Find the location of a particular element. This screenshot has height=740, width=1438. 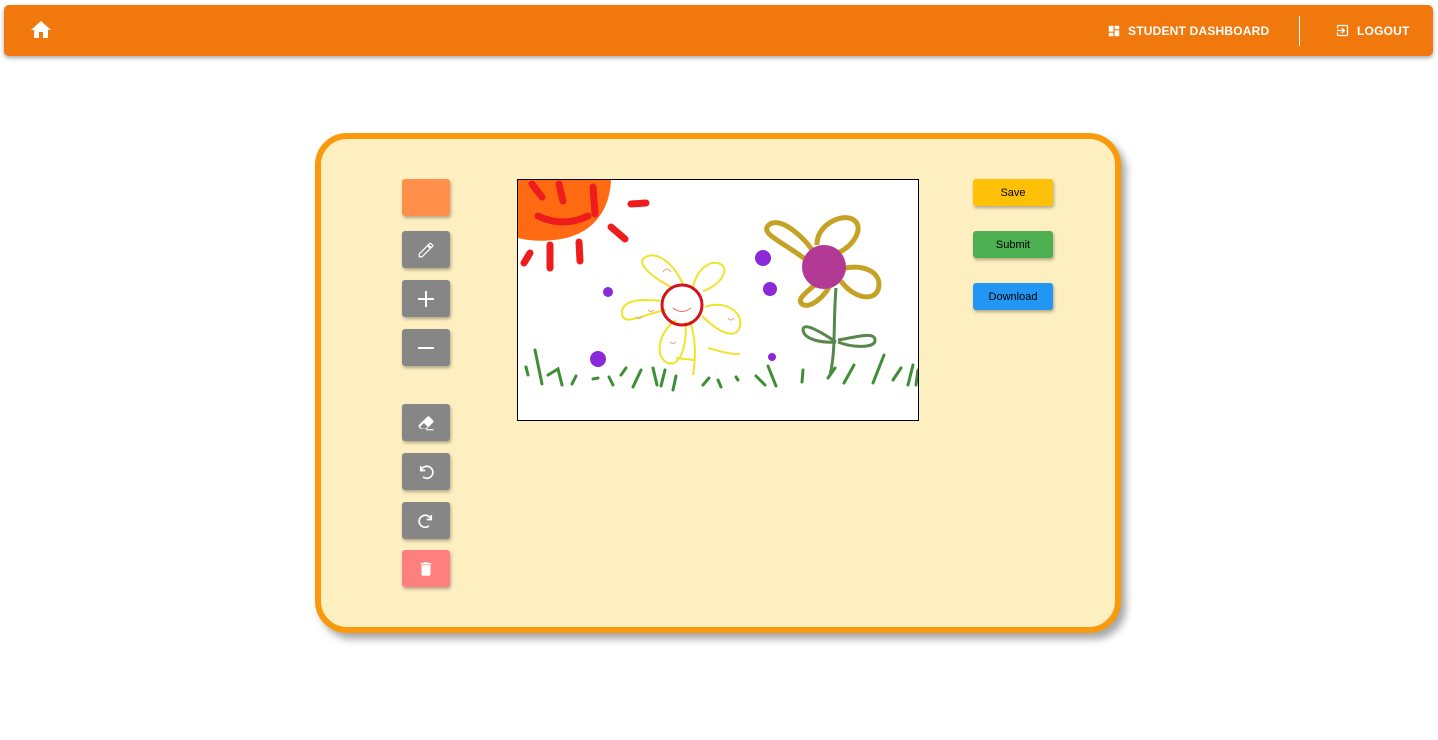

undo-icon is located at coordinates (426, 471).